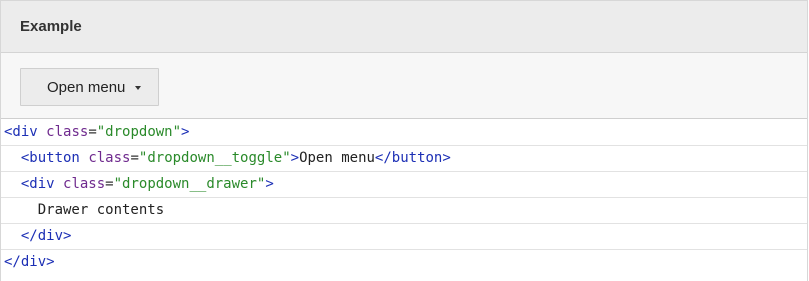 The width and height of the screenshot is (809, 281). I want to click on open-menu-button-label: Open menu, so click(86, 87).